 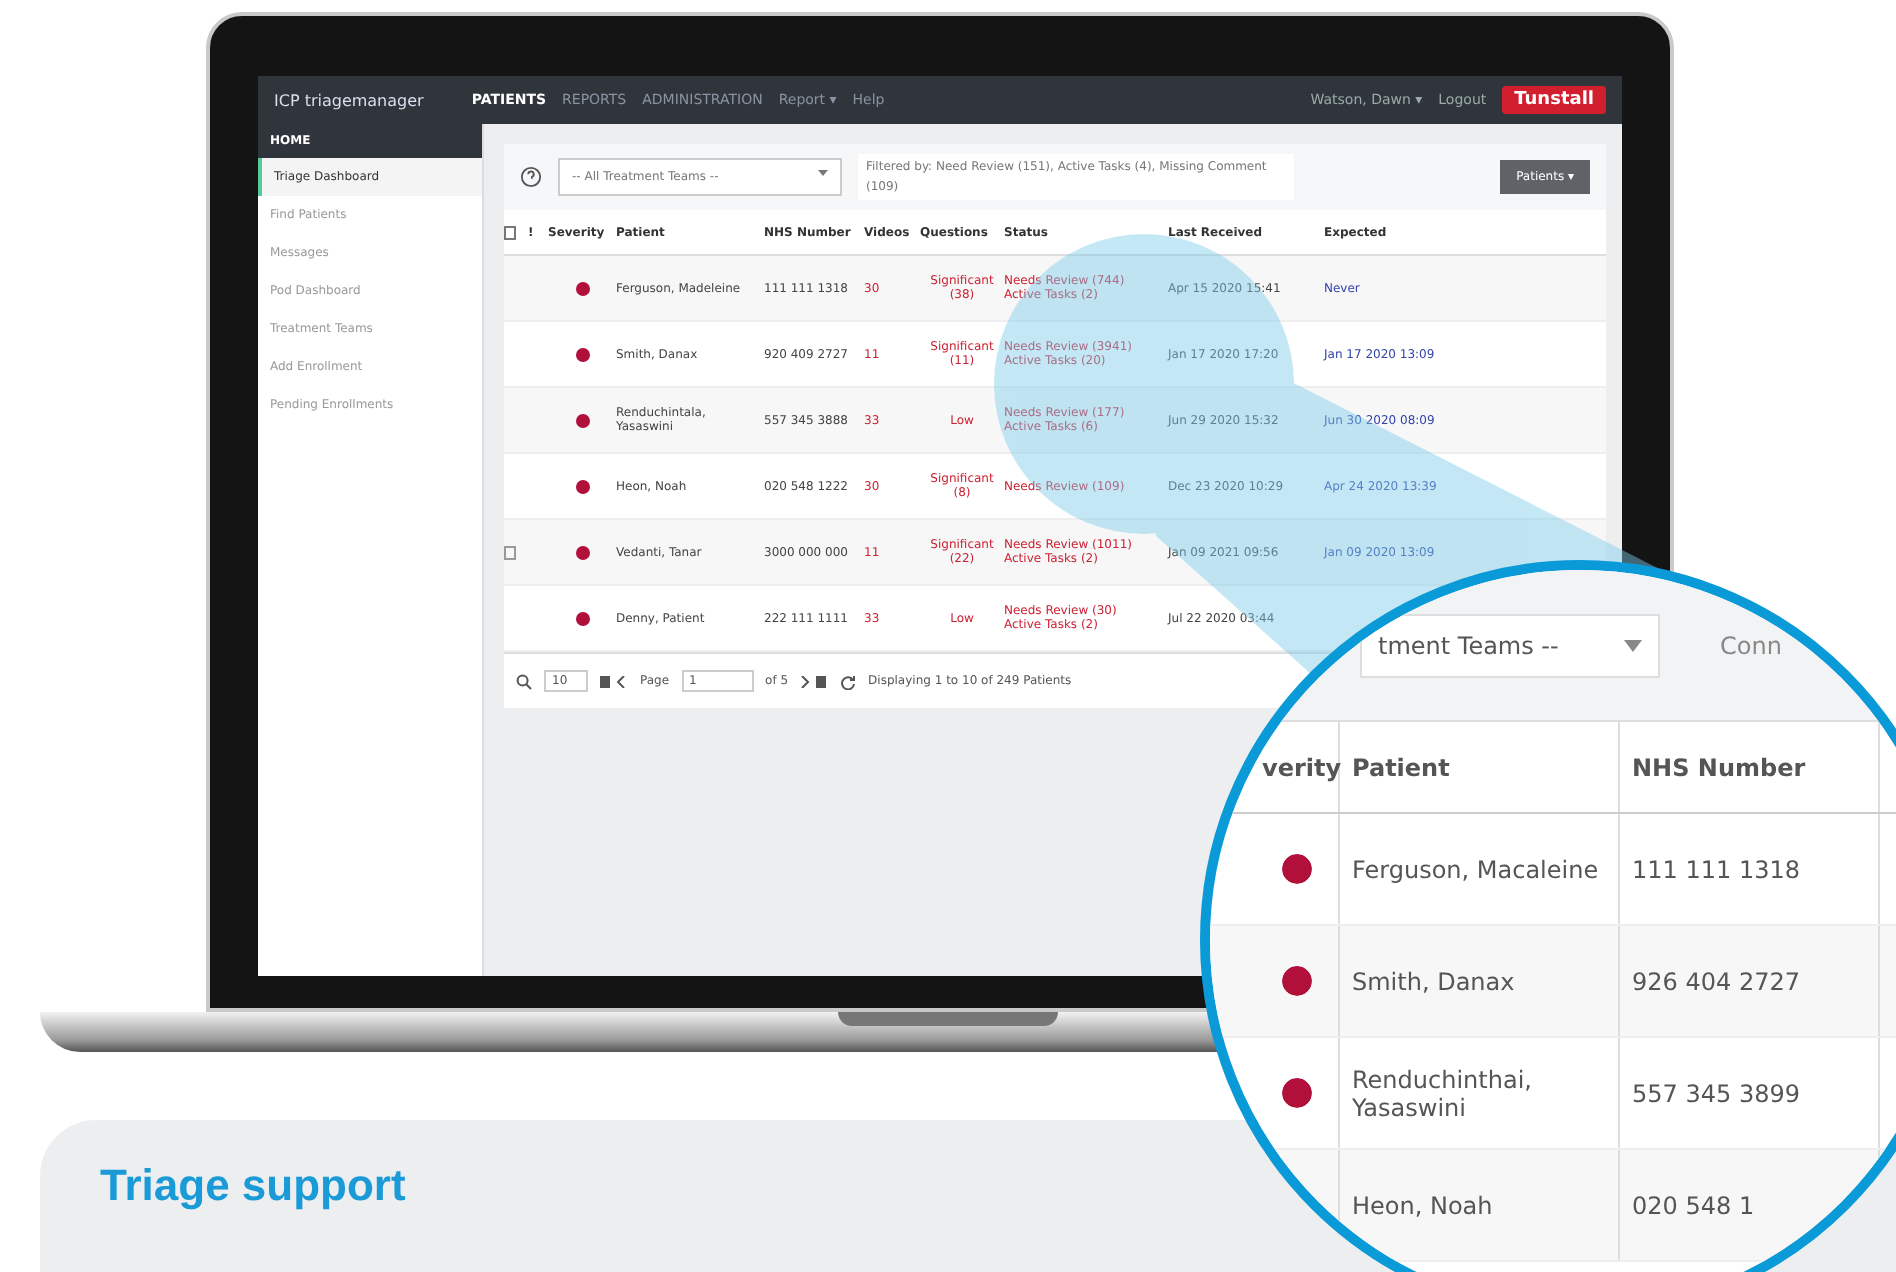 I want to click on column-header: Patient, so click(x=1480, y=767).